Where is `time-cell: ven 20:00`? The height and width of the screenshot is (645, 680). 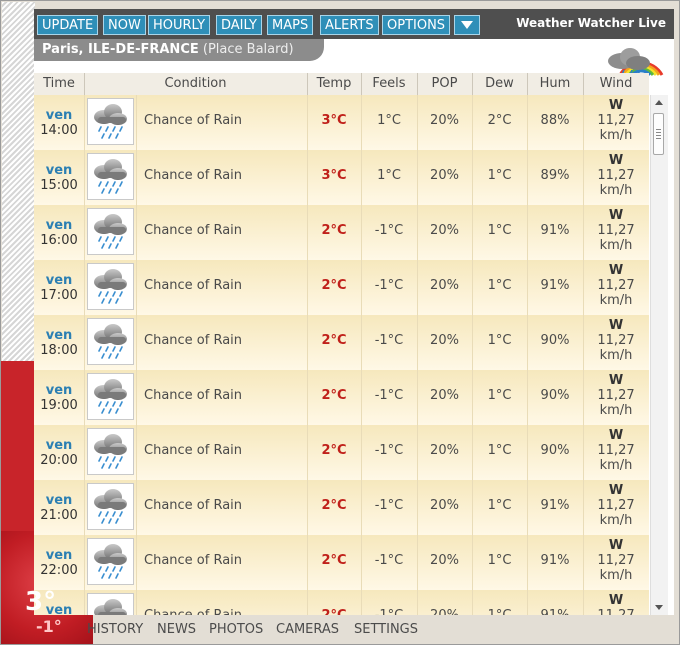
time-cell: ven 20:00 is located at coordinates (59, 452).